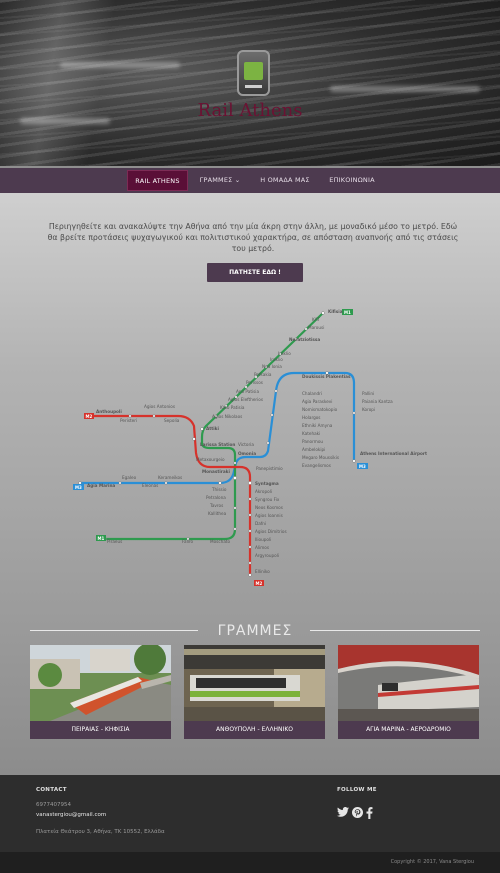 This screenshot has height=873, width=500. I want to click on line-card-m3: ΑΓΙΑ ΜΑΡΙΝΑ - ΑΕΡΟΔΡΟΜΙΟ, so click(408, 692).